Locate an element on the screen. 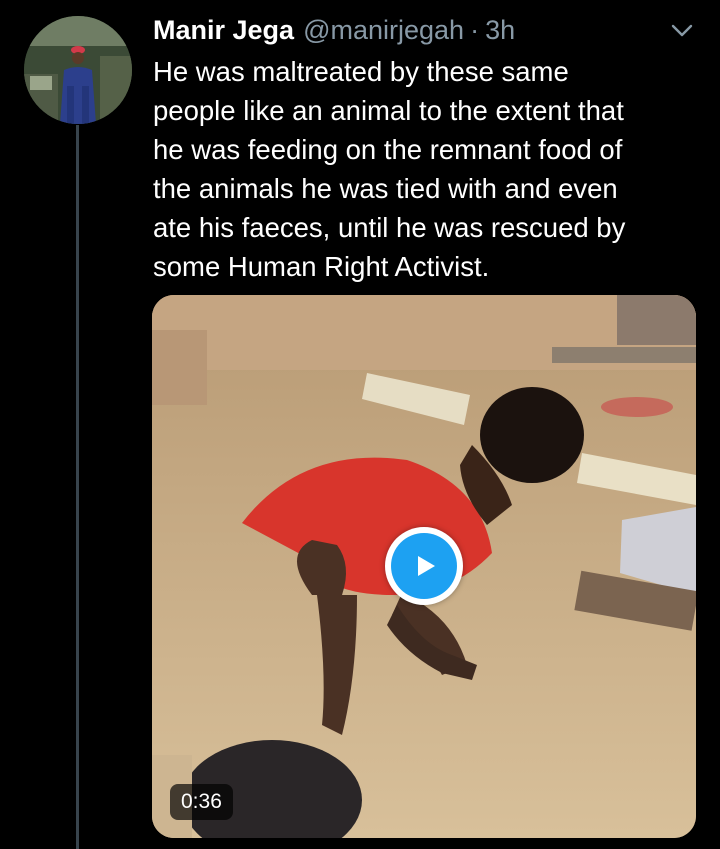 The width and height of the screenshot is (720, 849). chevron-down-icon is located at coordinates (682, 30).